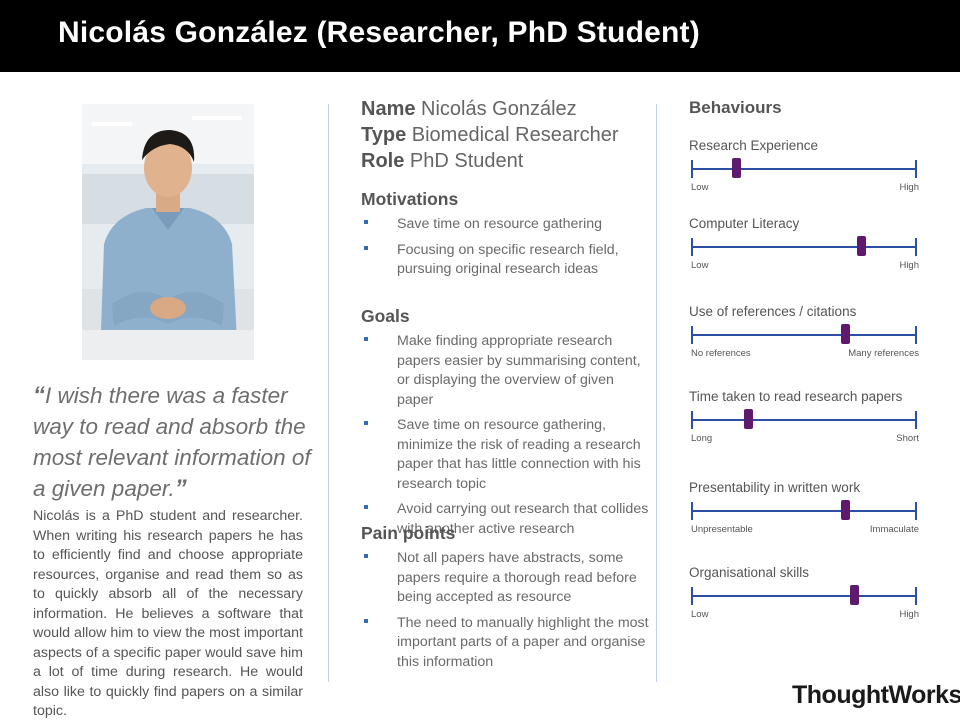 This screenshot has width=960, height=720. I want to click on pain-points-heading: Pain points, so click(408, 533).